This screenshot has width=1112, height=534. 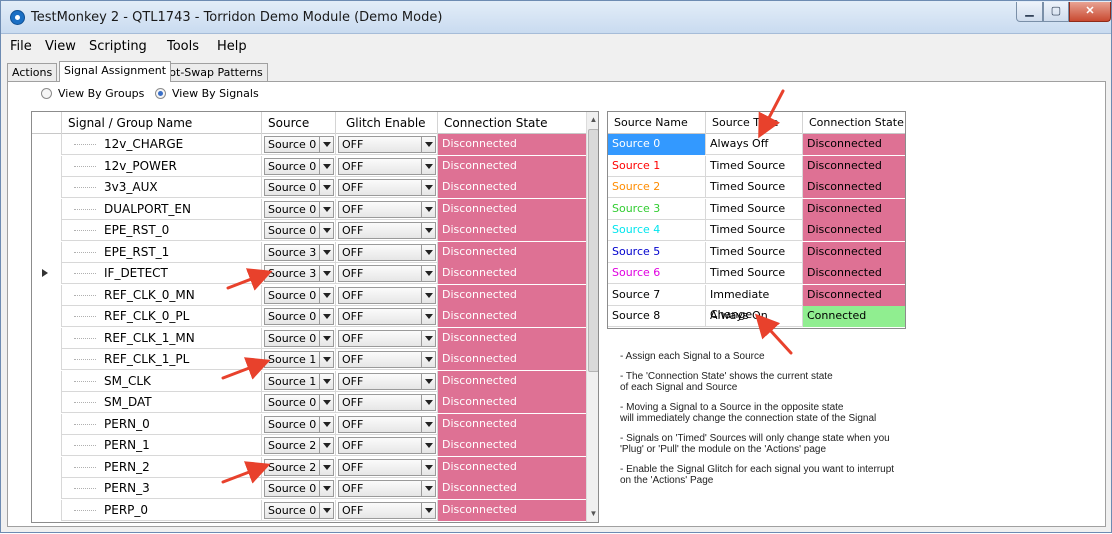 I want to click on source-row: Source 3 Timed Source Disconnected, so click(x=756, y=209).